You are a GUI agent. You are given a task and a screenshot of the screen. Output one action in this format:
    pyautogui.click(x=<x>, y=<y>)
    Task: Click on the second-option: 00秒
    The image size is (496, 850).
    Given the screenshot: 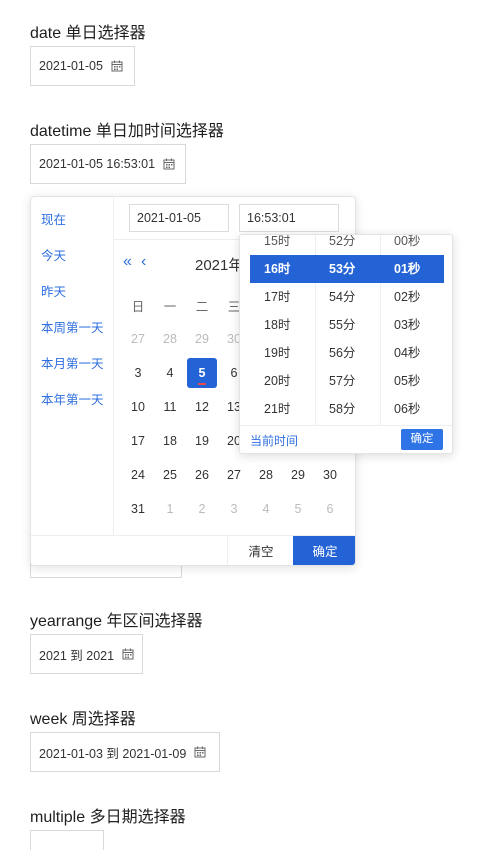 What is the action you would take?
    pyautogui.click(x=412, y=245)
    